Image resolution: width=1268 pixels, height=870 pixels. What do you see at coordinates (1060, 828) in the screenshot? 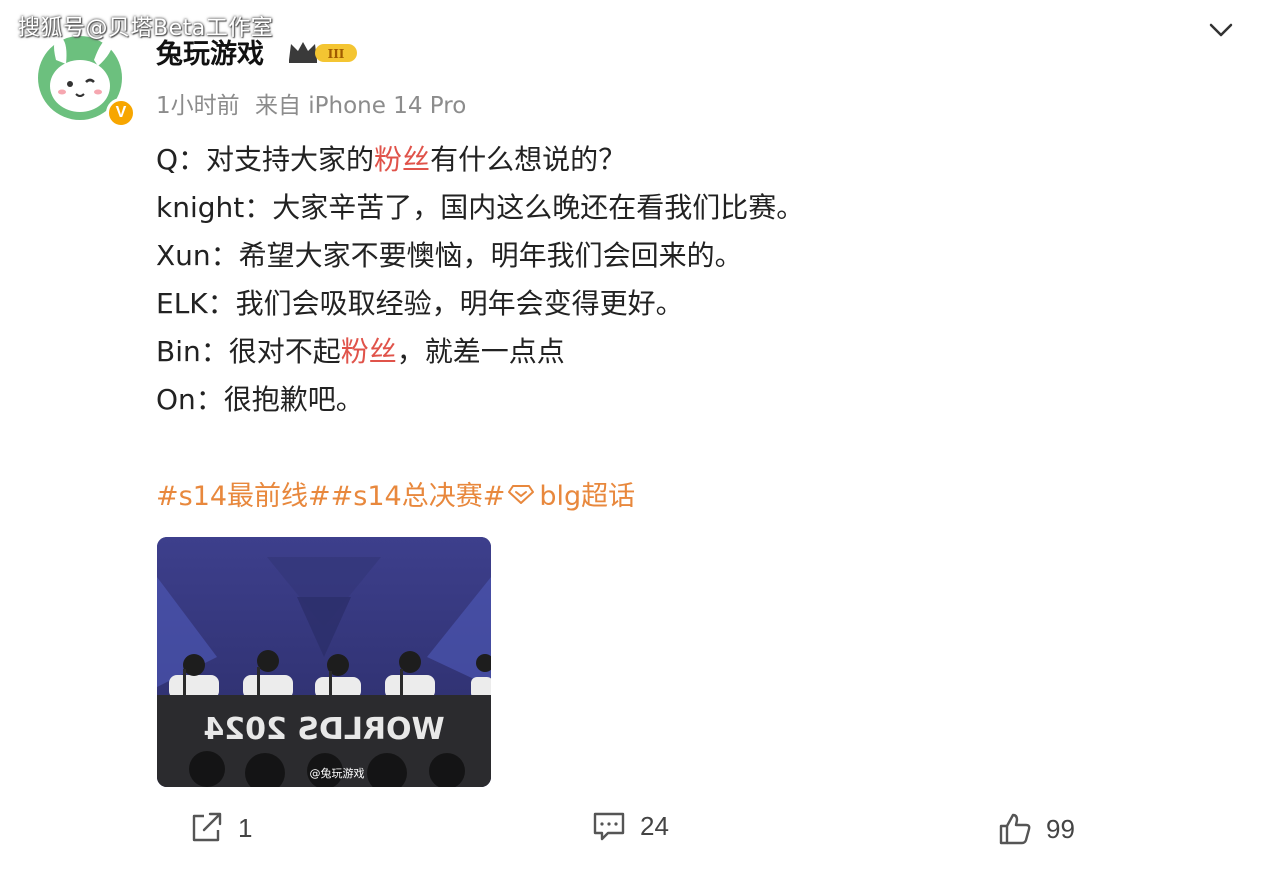
I see `like-count: 99` at bounding box center [1060, 828].